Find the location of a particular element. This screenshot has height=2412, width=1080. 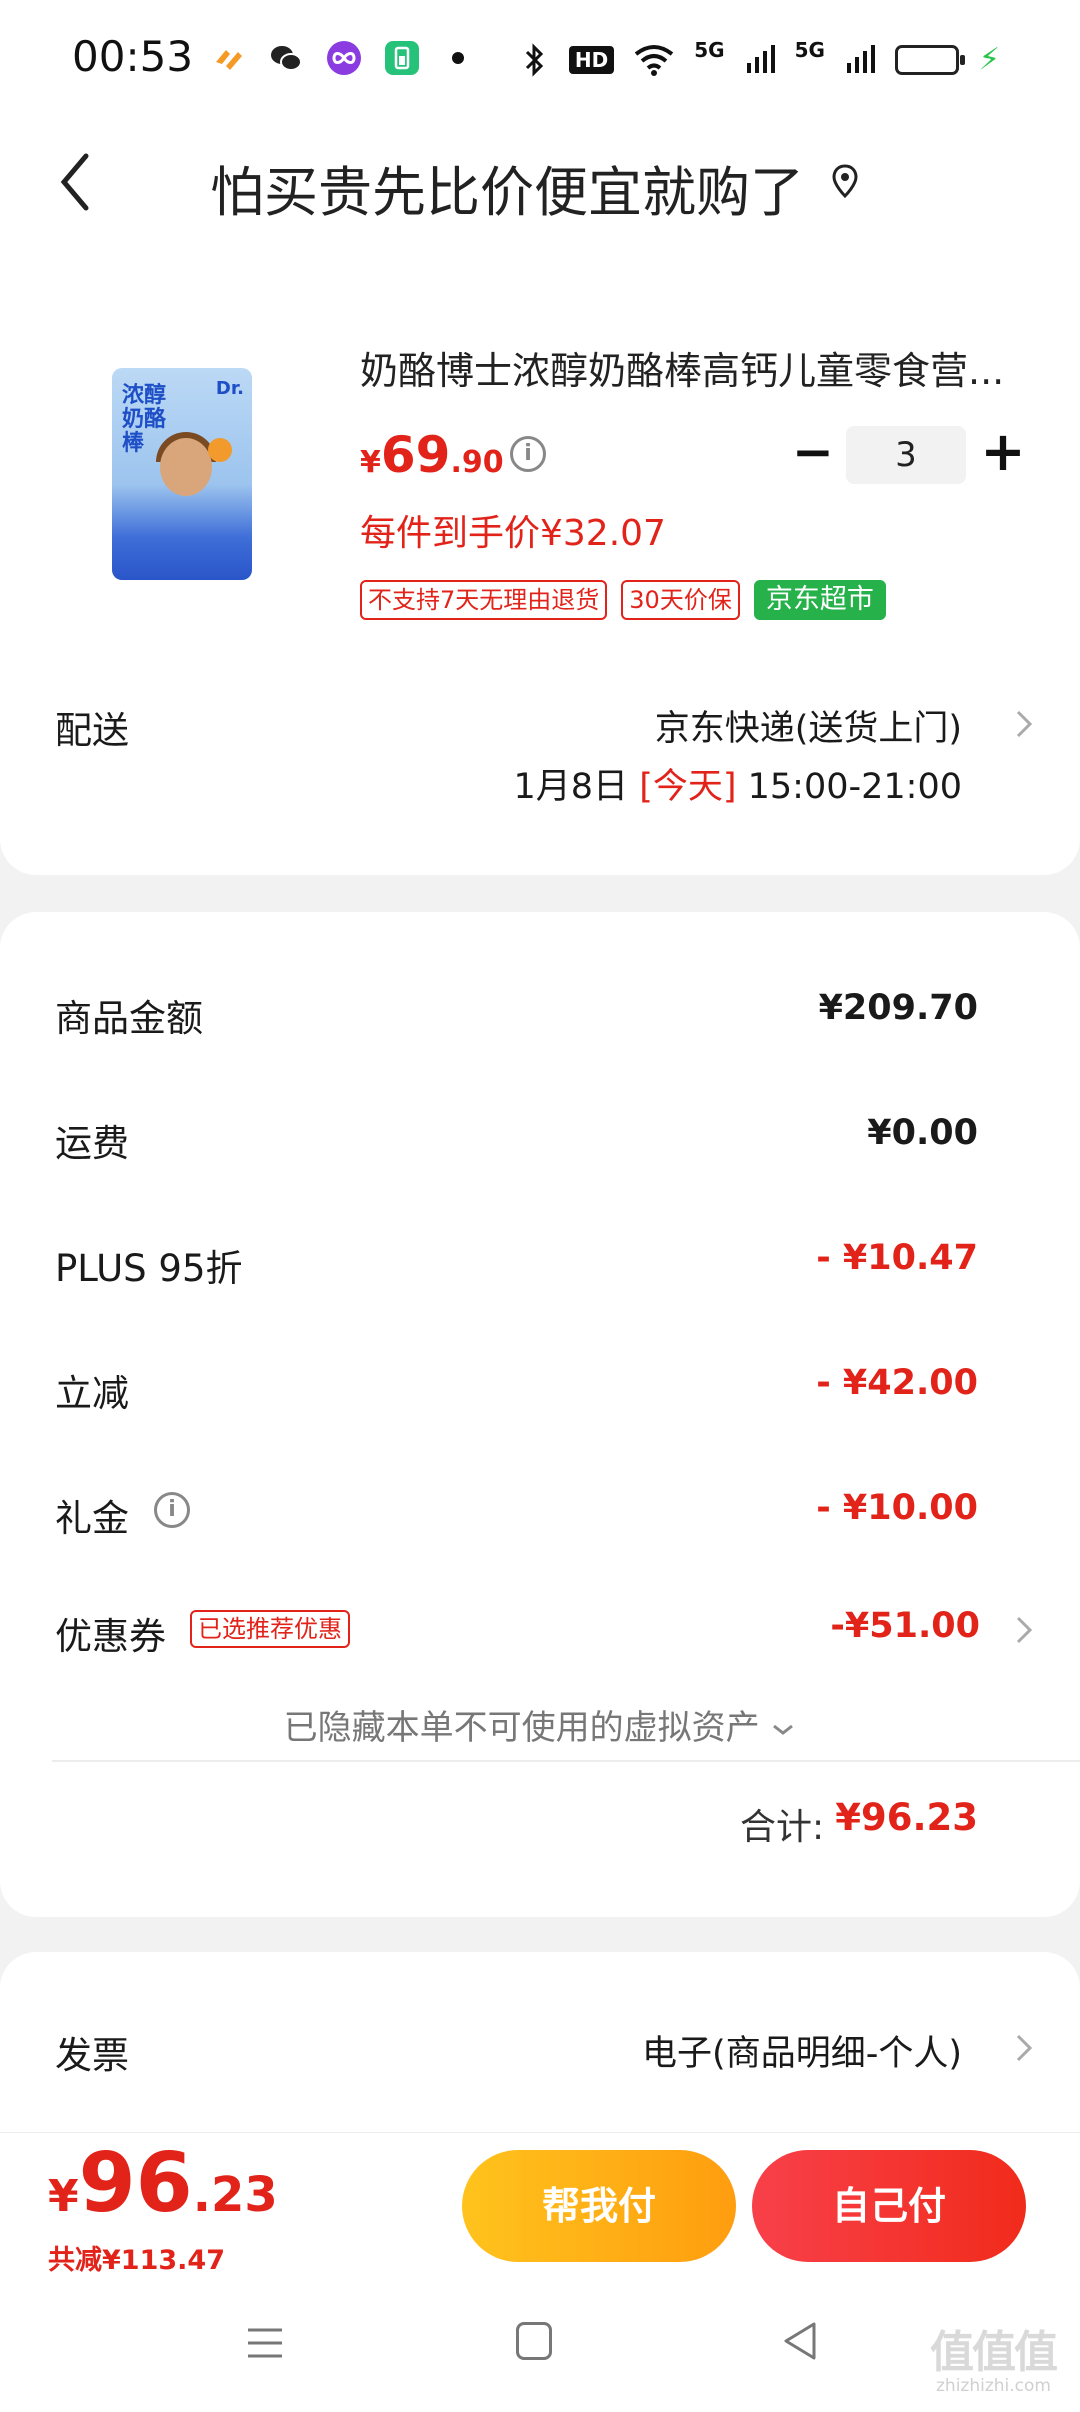

pay-decimal: .23 is located at coordinates (235, 2195).